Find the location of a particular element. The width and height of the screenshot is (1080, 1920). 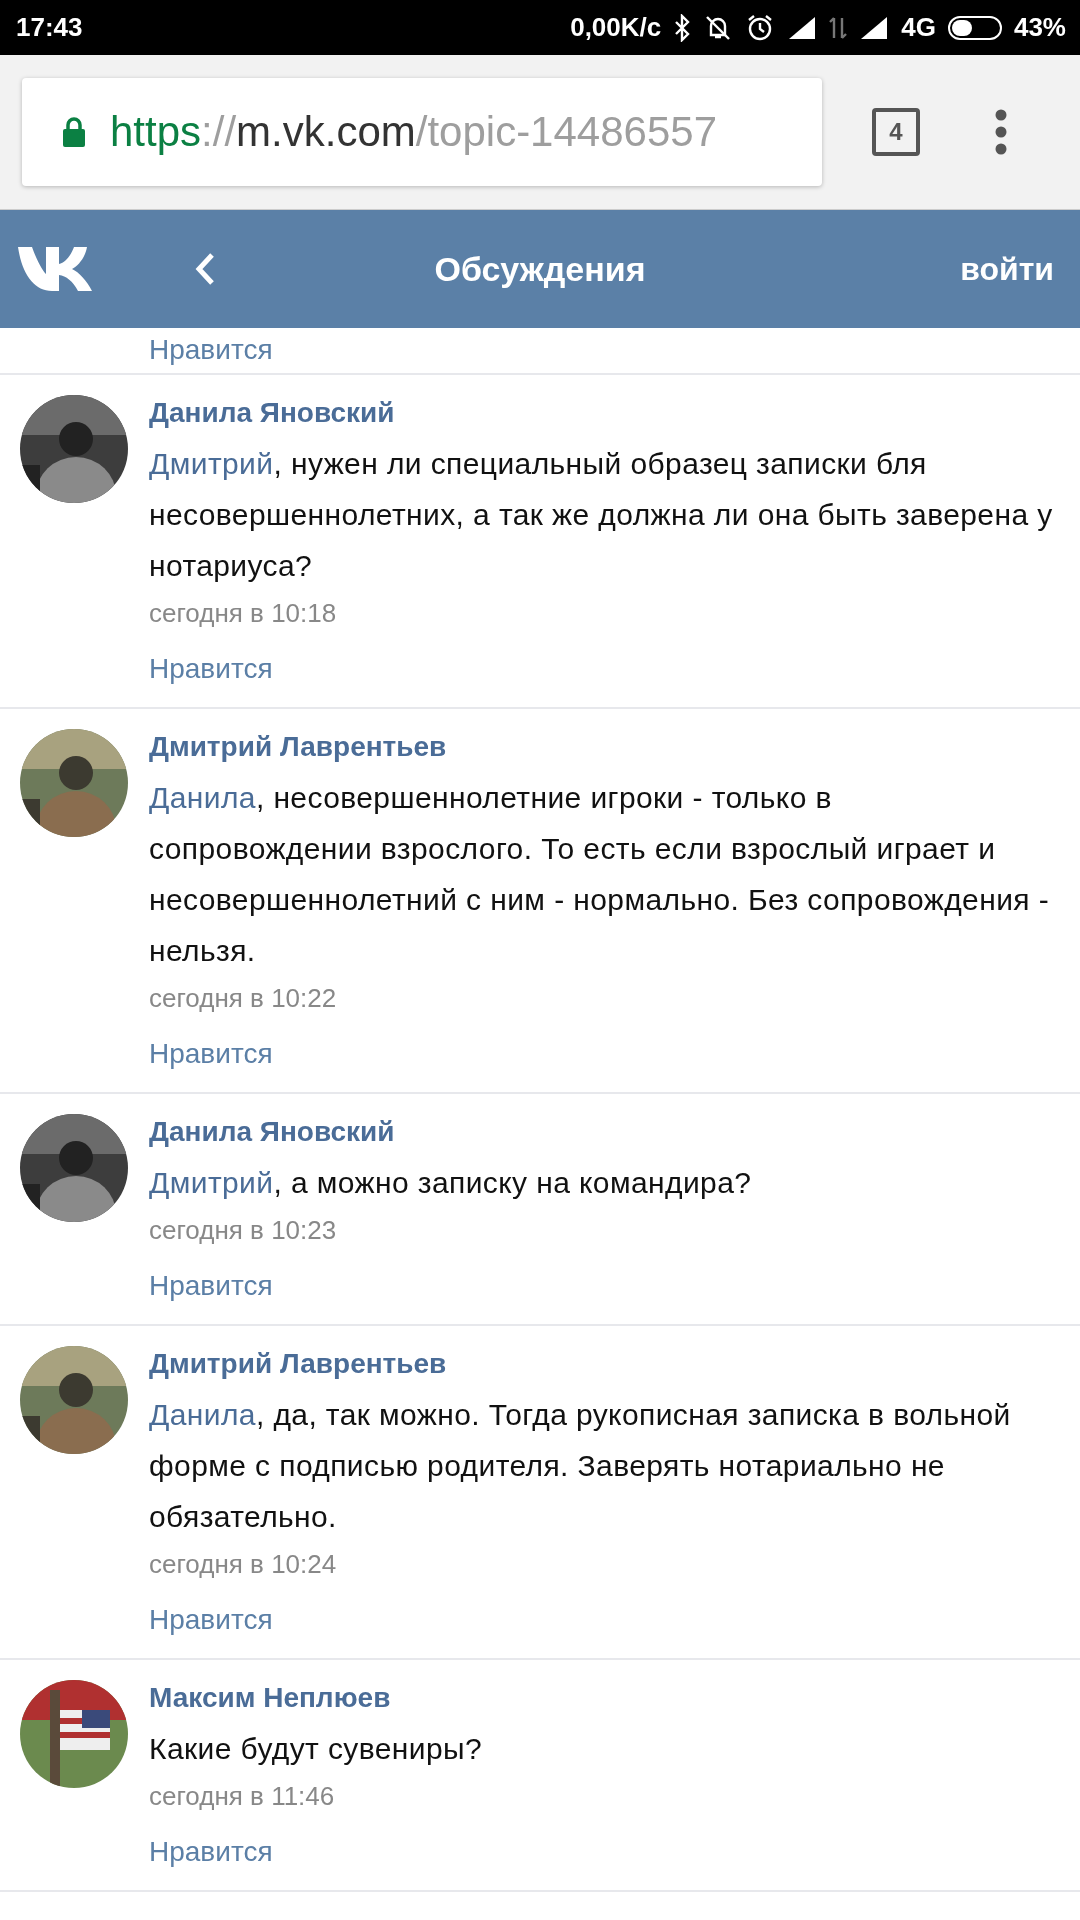

comment-time: сегодня в 10:23 is located at coordinates (243, 1230).